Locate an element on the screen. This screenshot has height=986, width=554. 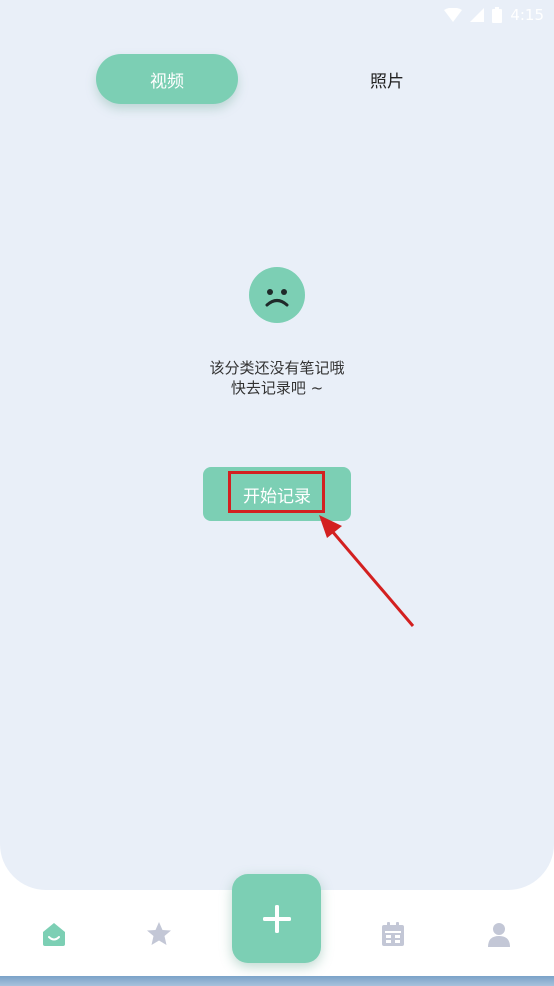
nav-home is located at coordinates (54, 934).